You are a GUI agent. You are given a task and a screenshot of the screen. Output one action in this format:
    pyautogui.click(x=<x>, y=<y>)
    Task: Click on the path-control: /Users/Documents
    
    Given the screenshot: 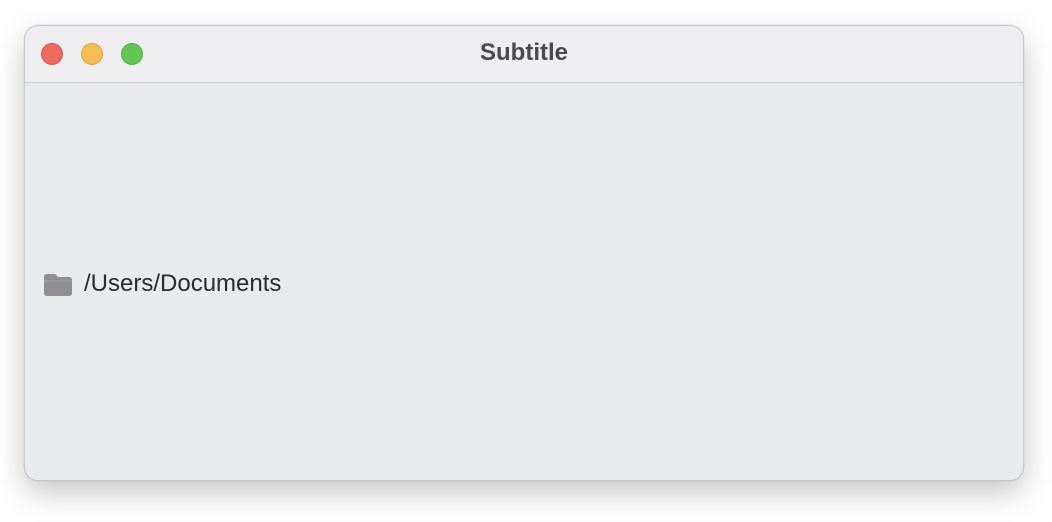 What is the action you would take?
    pyautogui.click(x=161, y=284)
    